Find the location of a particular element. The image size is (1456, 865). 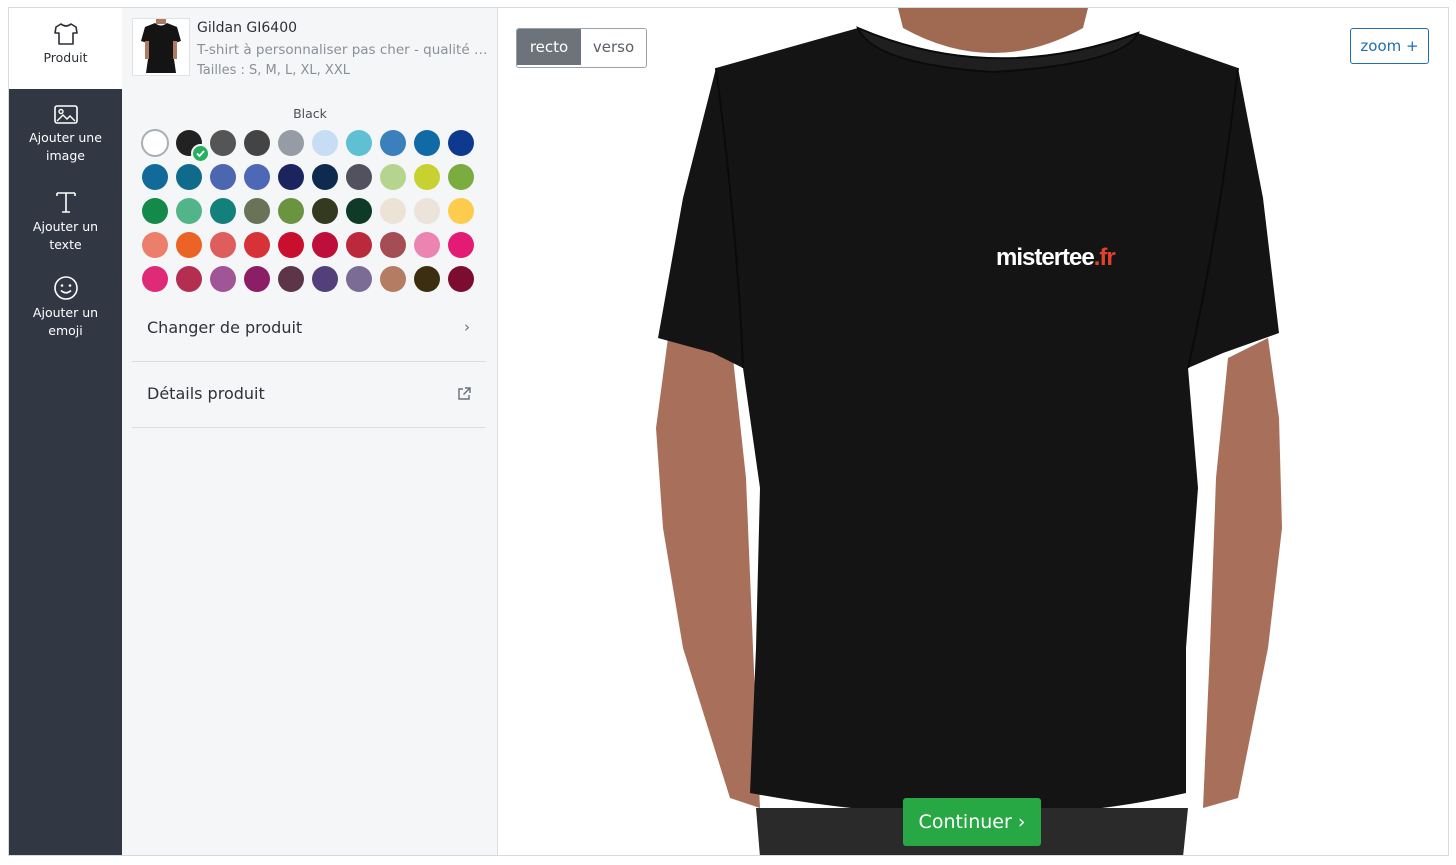

verso-button: verso is located at coordinates (613, 47).